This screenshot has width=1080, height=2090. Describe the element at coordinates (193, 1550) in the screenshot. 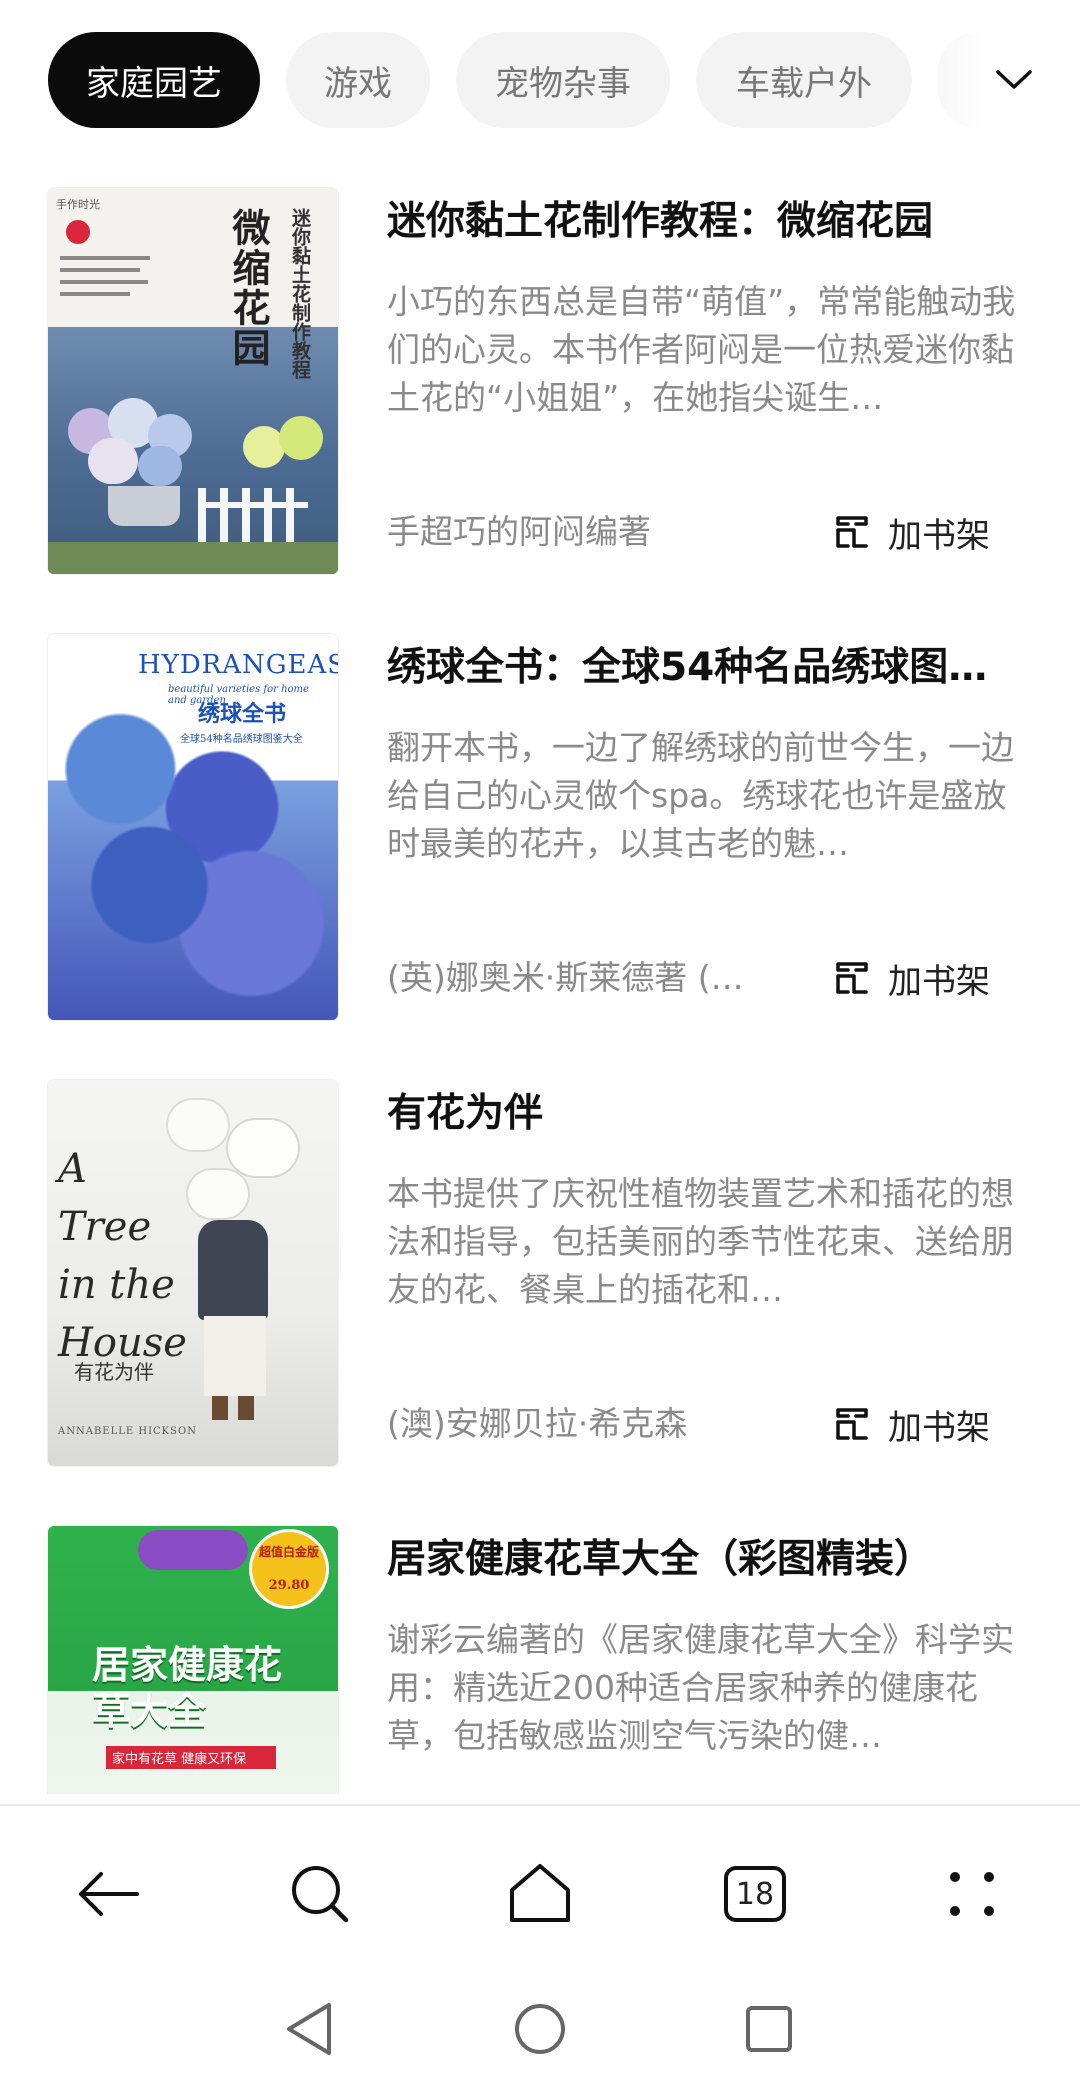

I see `cover-flowers` at that location.